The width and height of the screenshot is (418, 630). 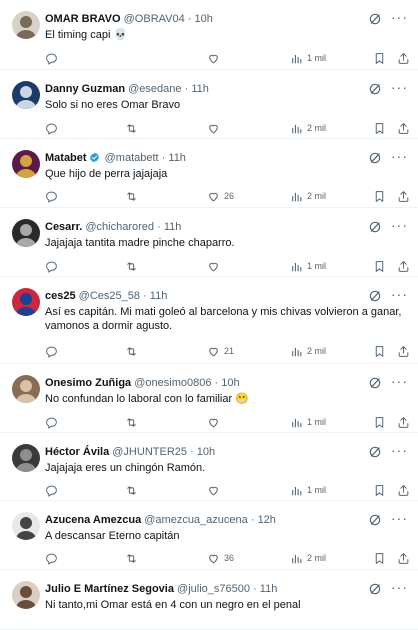 I want to click on timestamp: 12h, so click(x=267, y=520).